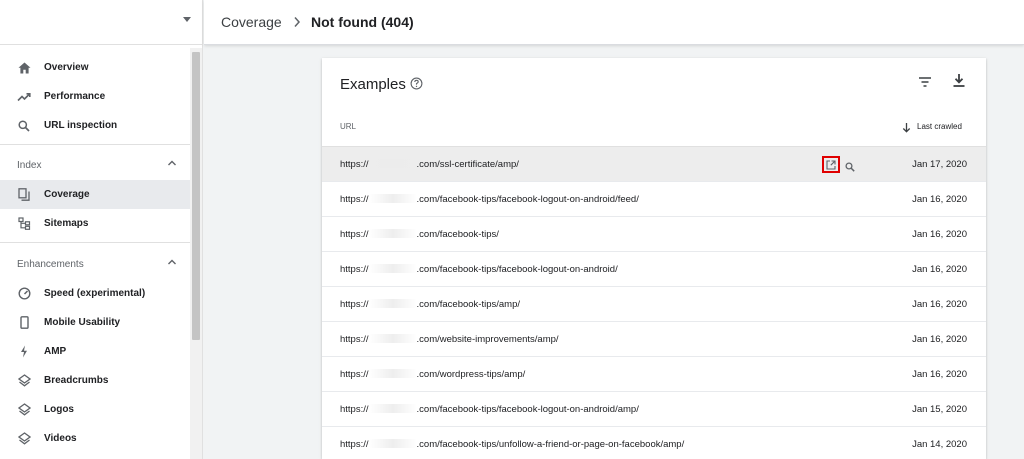 The width and height of the screenshot is (1024, 459). What do you see at coordinates (850, 168) in the screenshot?
I see `inspect-url-icon` at bounding box center [850, 168].